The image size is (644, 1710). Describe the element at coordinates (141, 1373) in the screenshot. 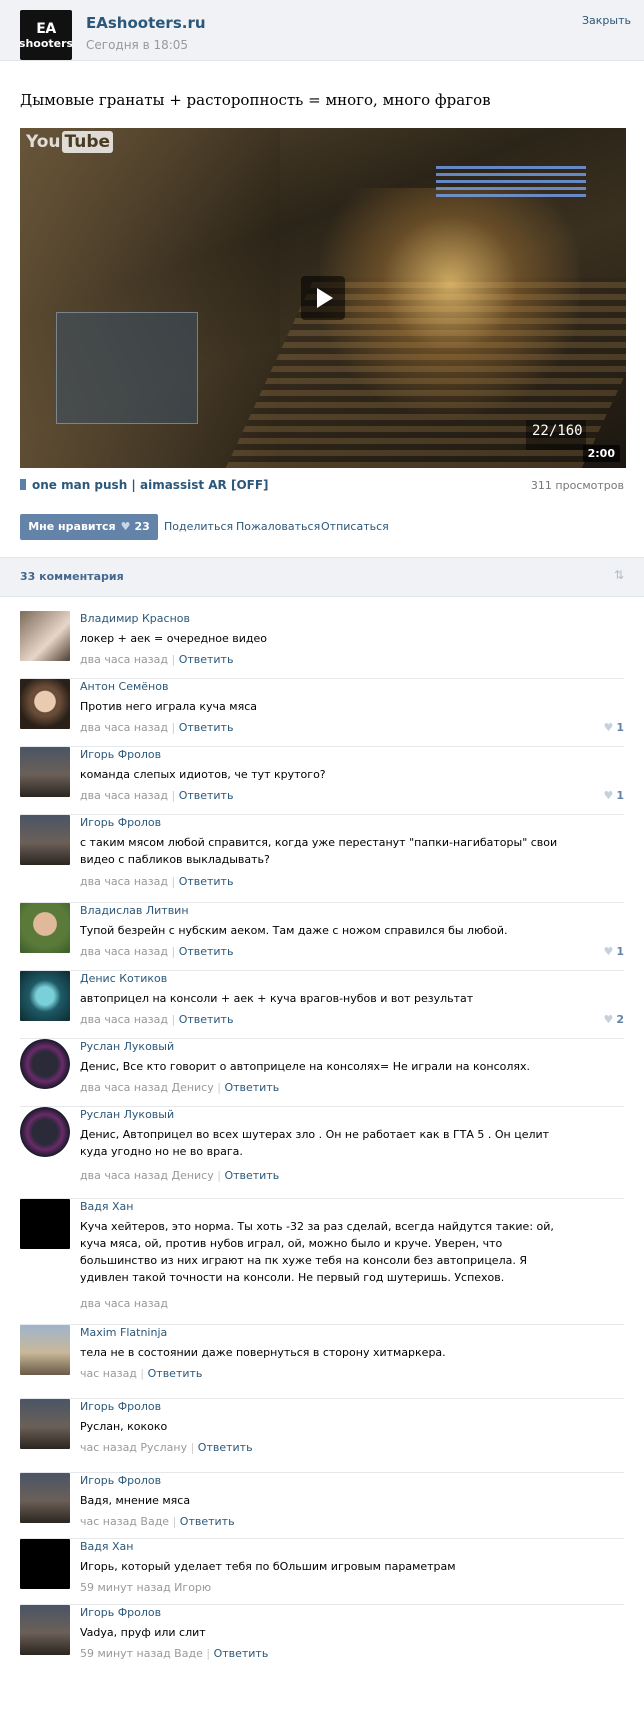

I see `comment-meta: час назад | Ответить` at that location.